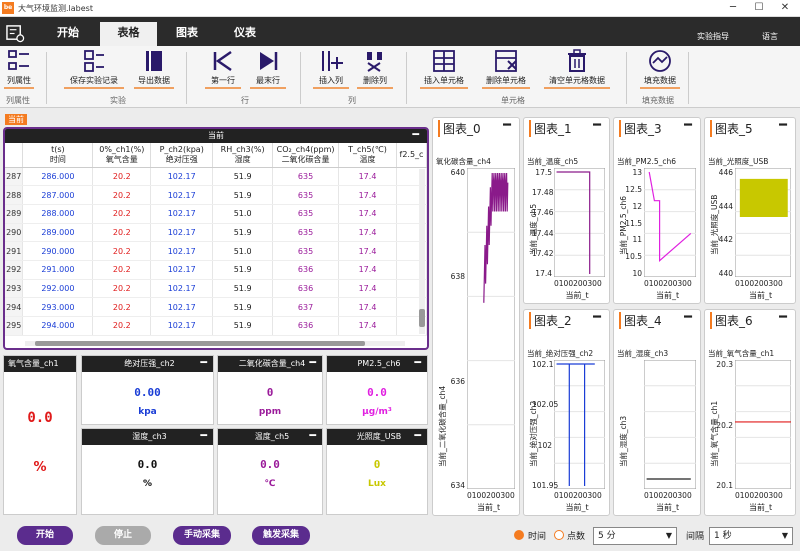 The width and height of the screenshot is (800, 551). I want to click on table-row: 287 286.000 20.2 102.17 51.9 635 17.4, so click(216, 177).